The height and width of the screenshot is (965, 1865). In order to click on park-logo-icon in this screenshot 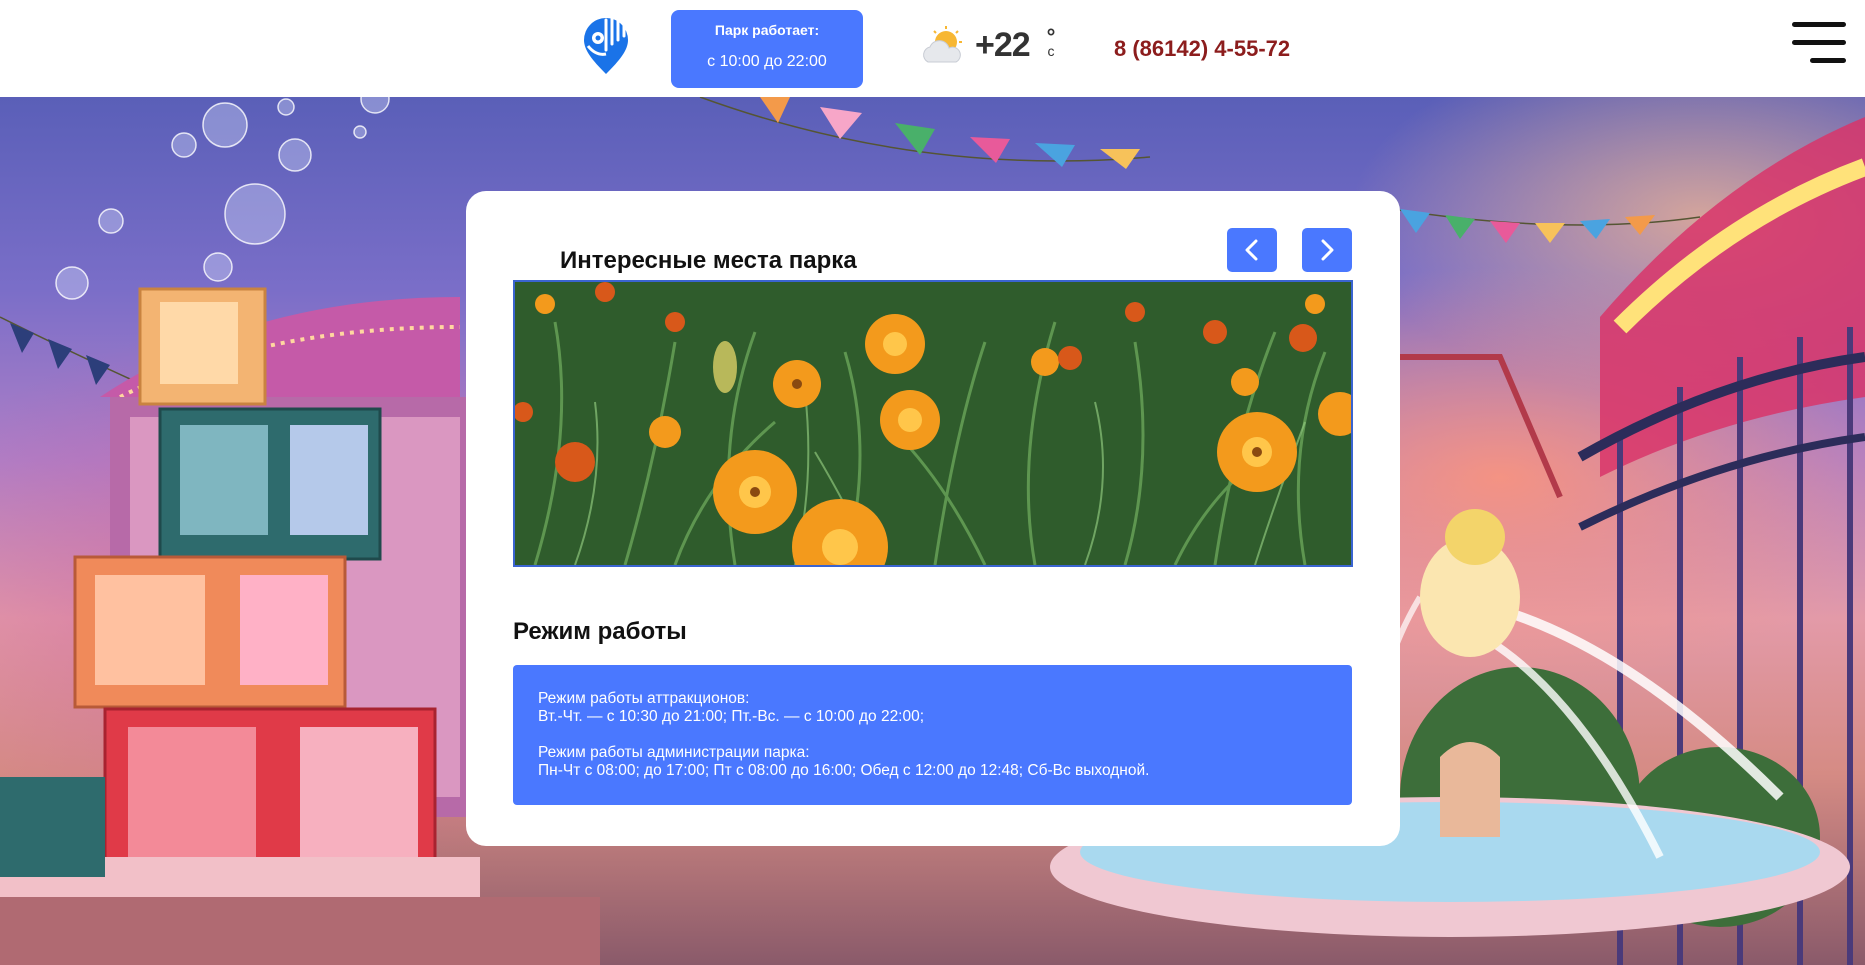, I will do `click(606, 46)`.